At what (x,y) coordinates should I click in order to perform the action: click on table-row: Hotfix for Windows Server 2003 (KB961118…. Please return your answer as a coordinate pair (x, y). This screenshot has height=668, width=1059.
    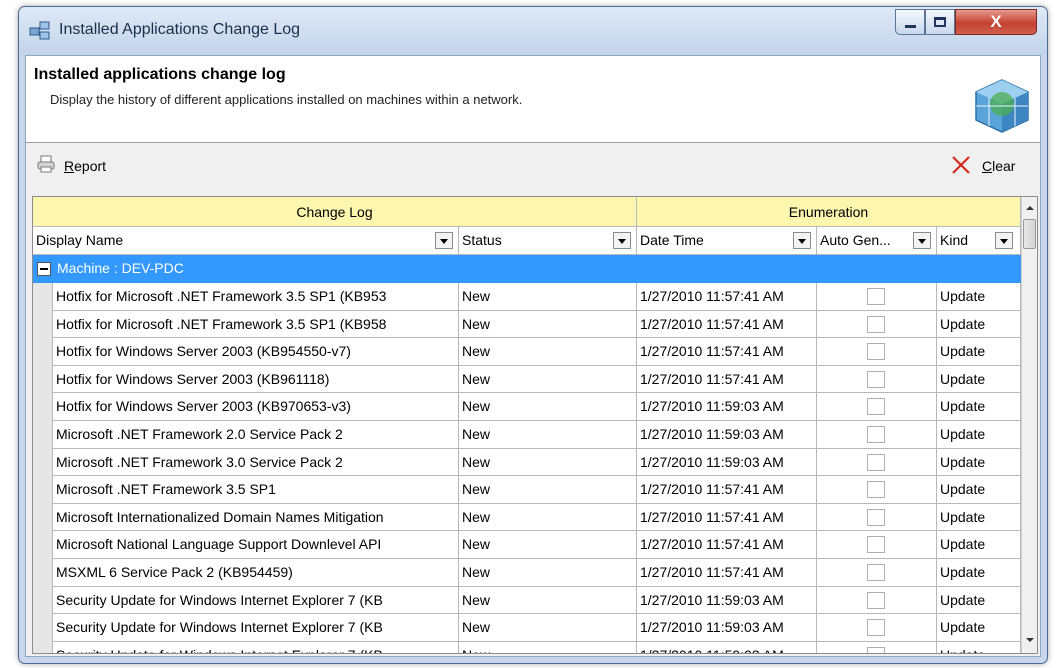
    Looking at the image, I should click on (527, 379).